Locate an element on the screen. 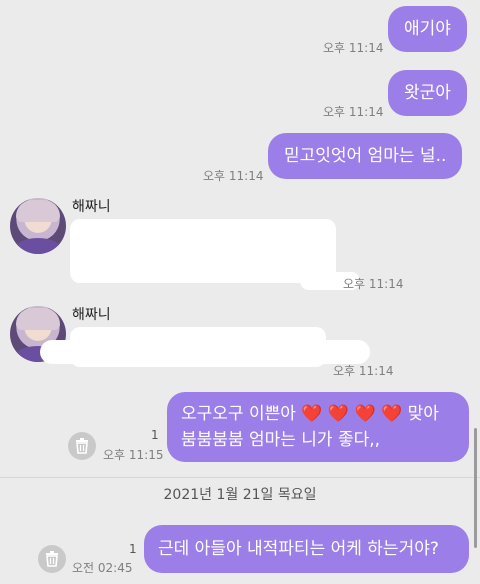 This screenshot has height=584, width=480. message-bubble-sent: 오구오구 이쁜아 ❤️ ❤️ ❤️ ❤️ 맞아 붐붐붐붐 엄마는 니가 좋다,, is located at coordinates (318, 427).